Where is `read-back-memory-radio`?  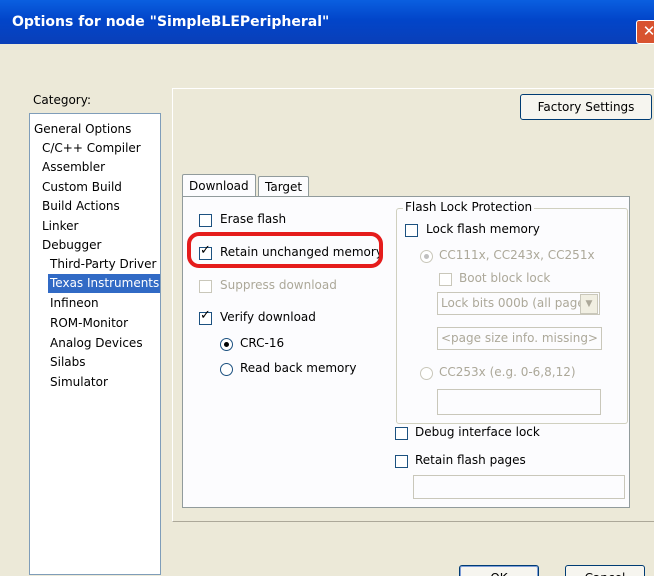 read-back-memory-radio is located at coordinates (226, 369).